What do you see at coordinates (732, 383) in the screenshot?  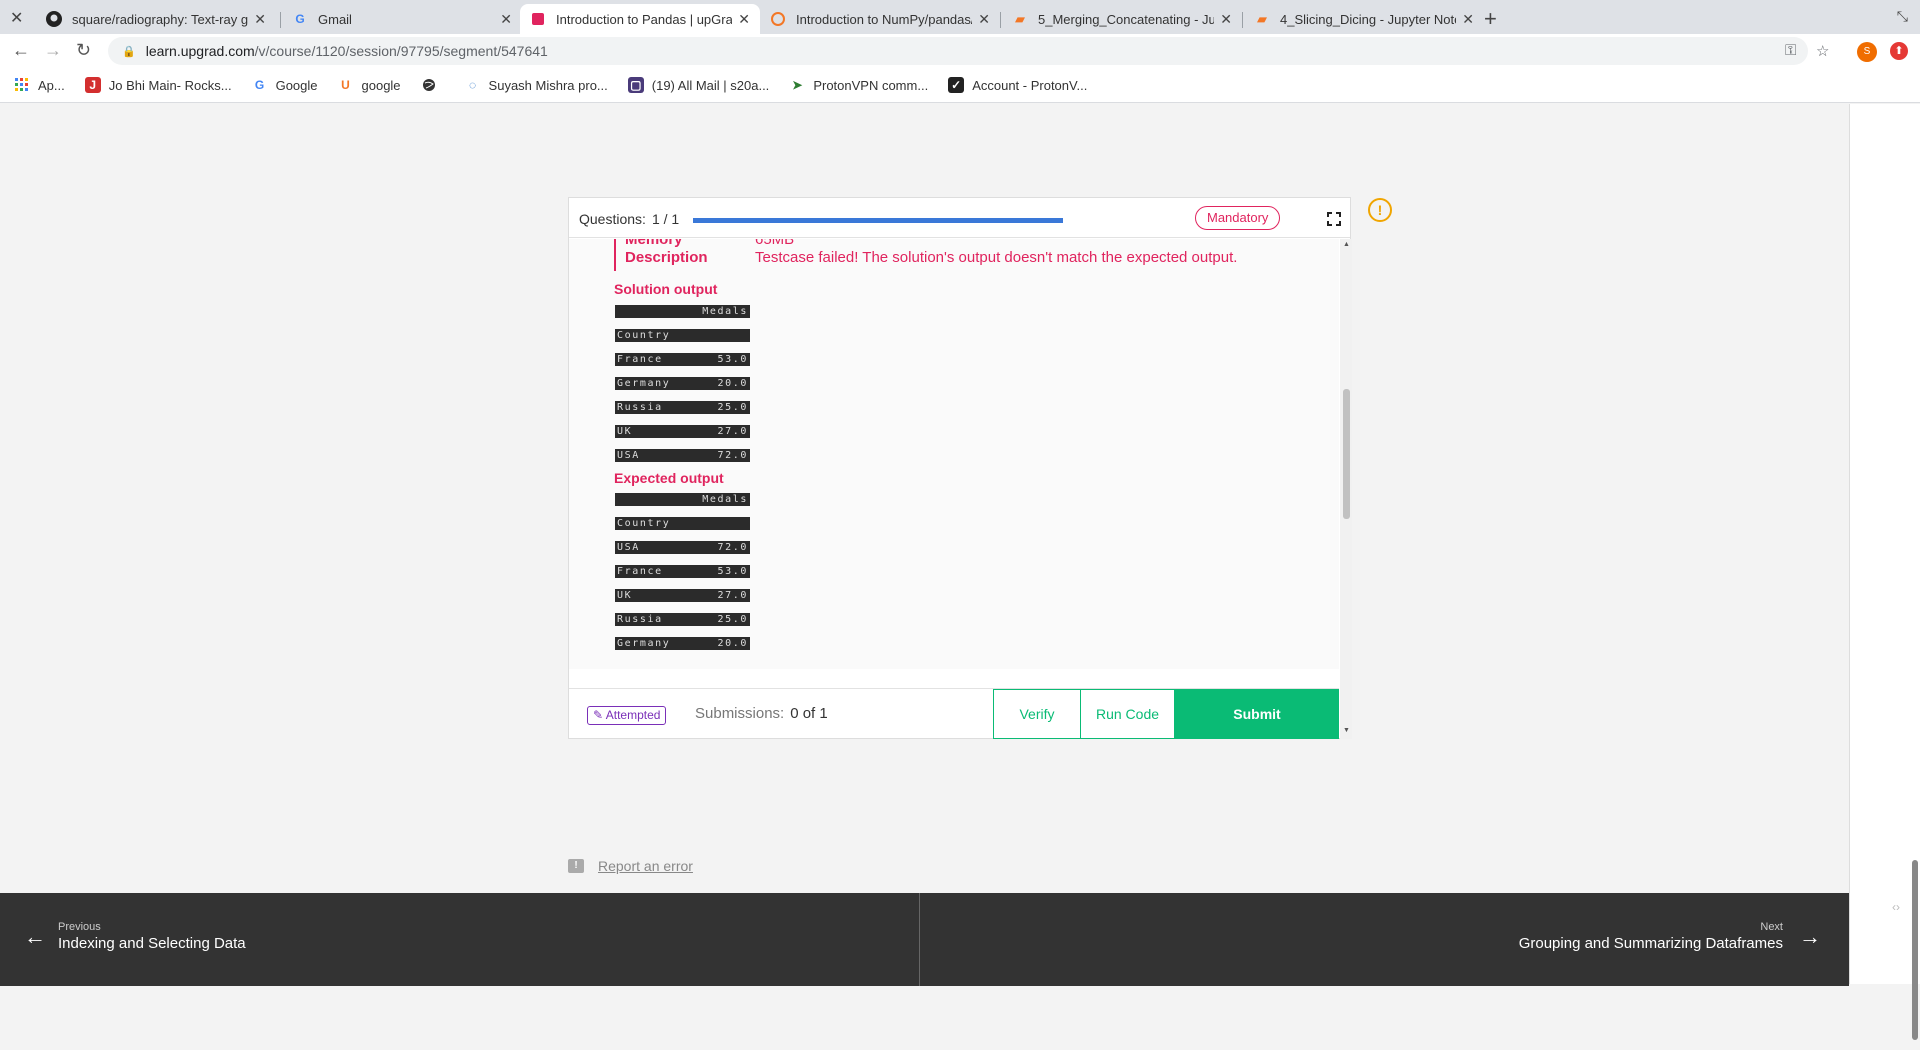 I see `row-value: 20.0` at bounding box center [732, 383].